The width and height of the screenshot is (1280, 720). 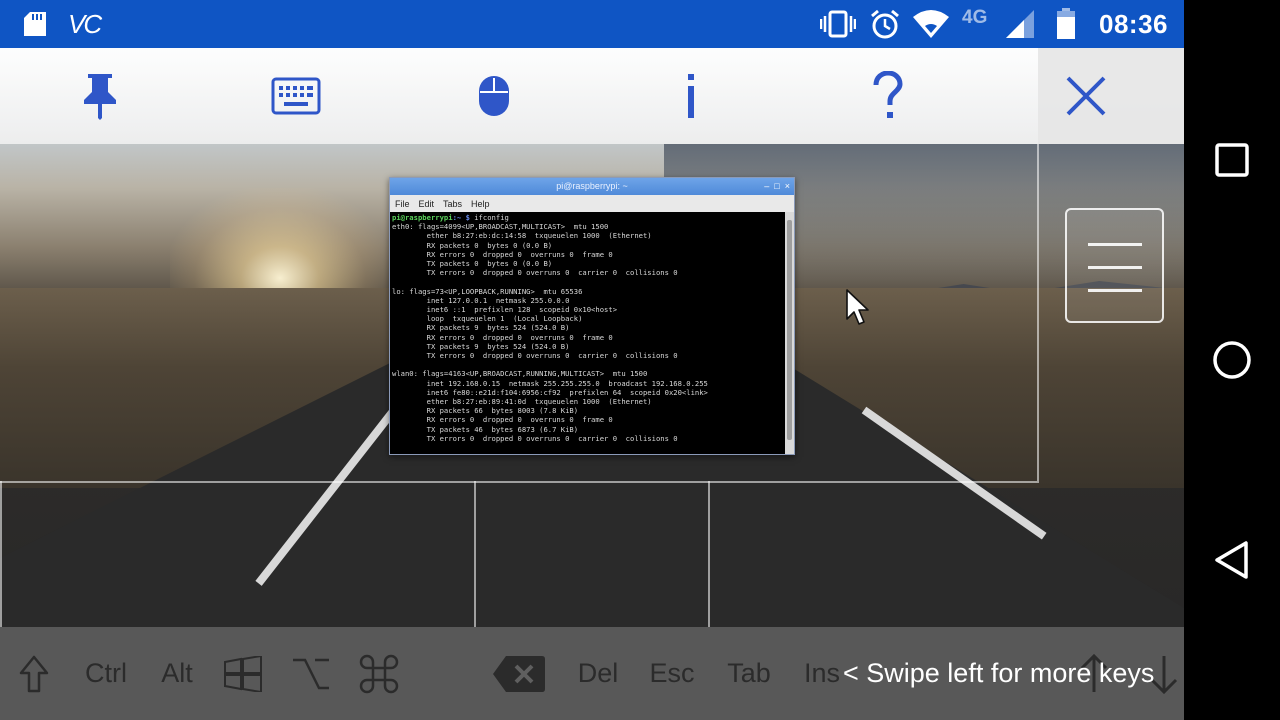 I want to click on recents-icon, so click(x=1232, y=160).